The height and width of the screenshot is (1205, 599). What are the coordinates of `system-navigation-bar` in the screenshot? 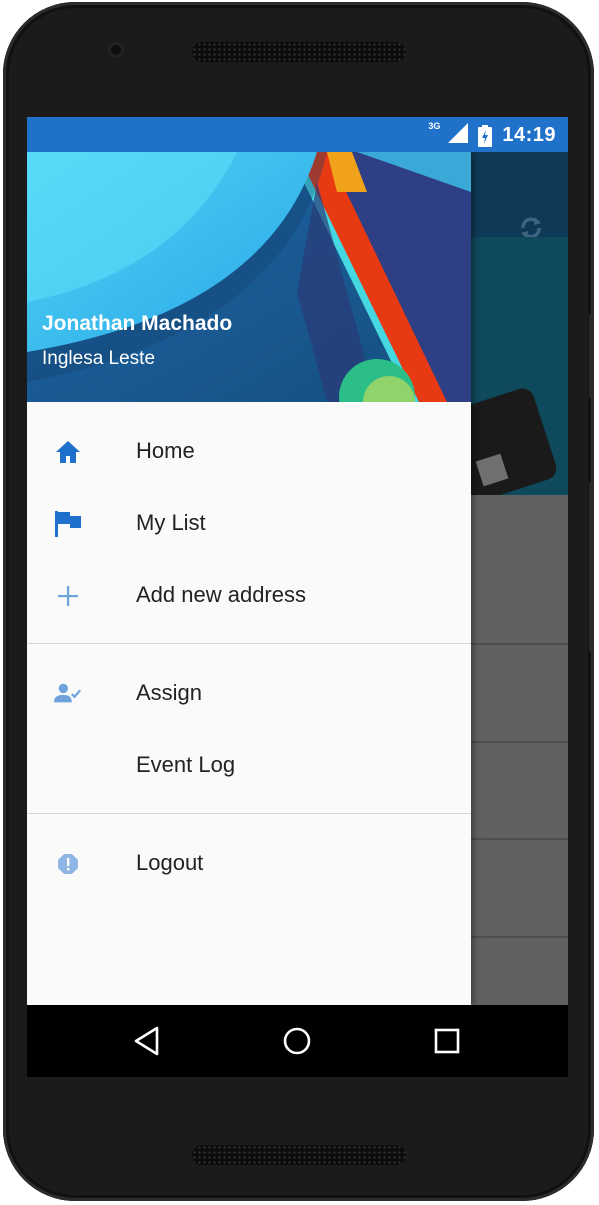 It's located at (297, 1041).